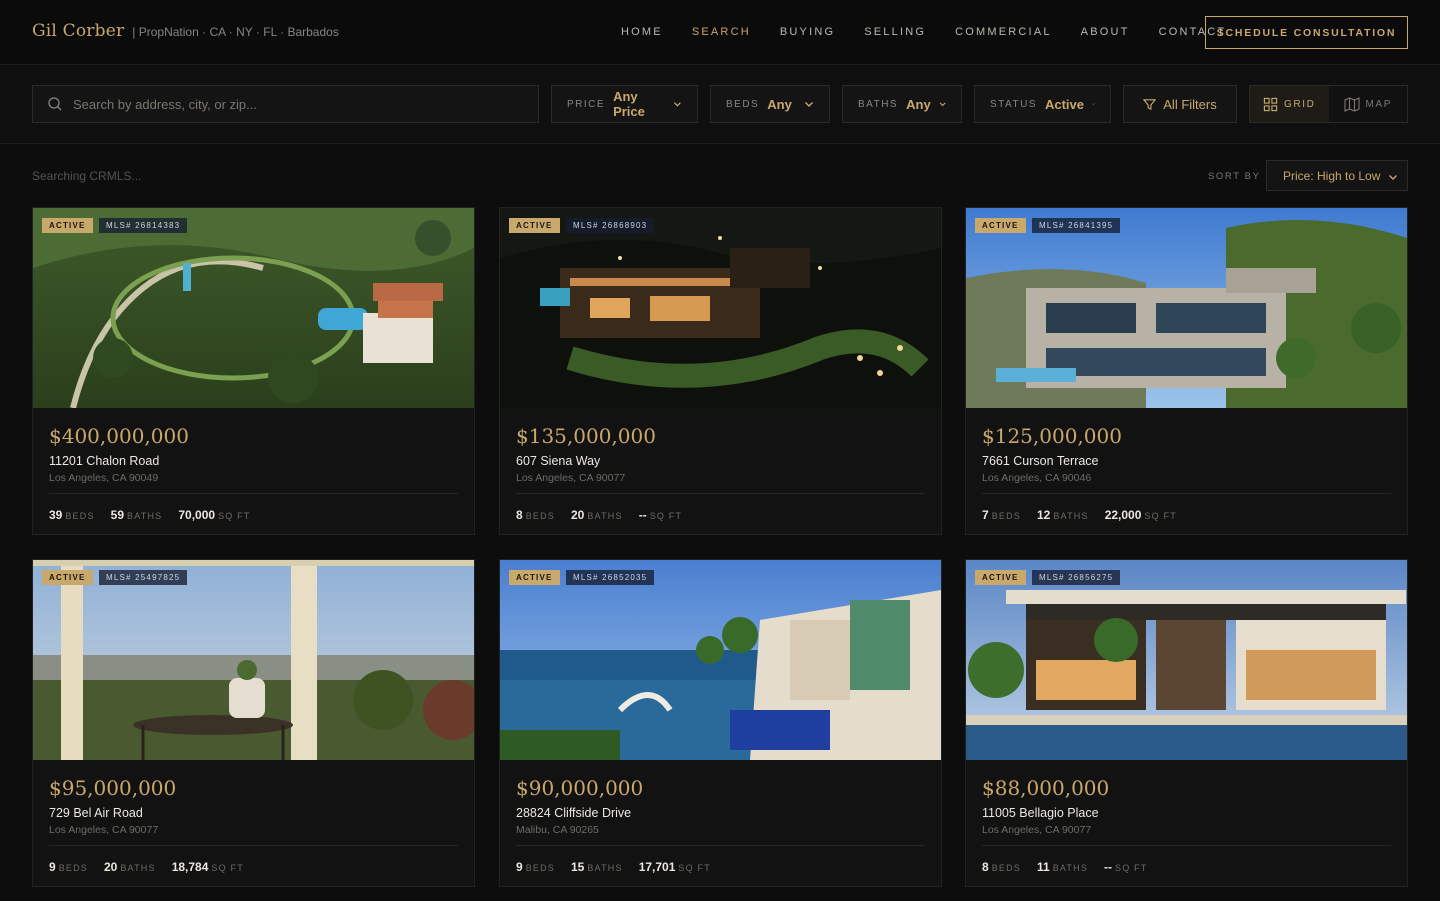 The image size is (1440, 901). What do you see at coordinates (1289, 104) in the screenshot?
I see `grid-view-button: GRID` at bounding box center [1289, 104].